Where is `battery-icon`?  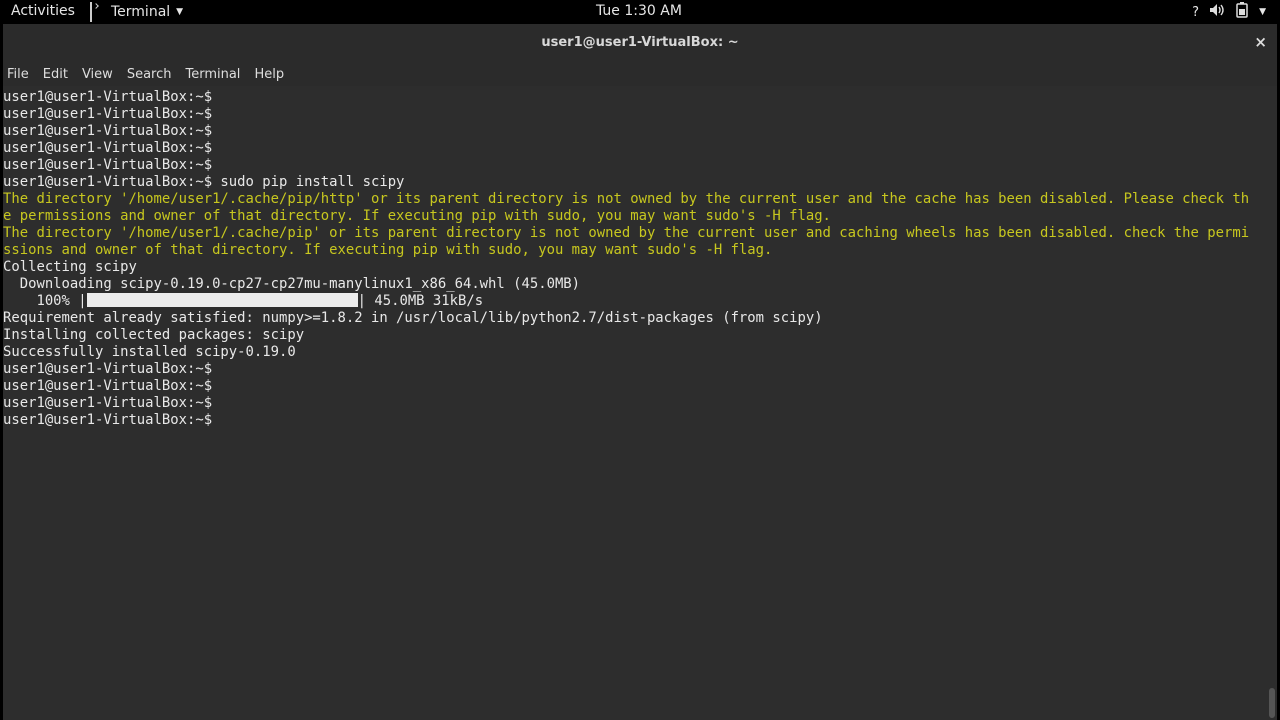
battery-icon is located at coordinates (1242, 12).